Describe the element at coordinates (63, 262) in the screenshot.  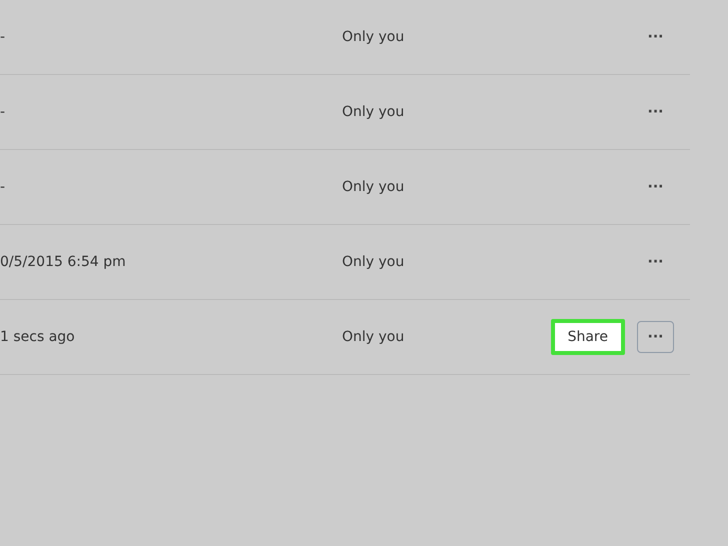
I see `modified-text: 0/5/2015 6:54 pm` at that location.